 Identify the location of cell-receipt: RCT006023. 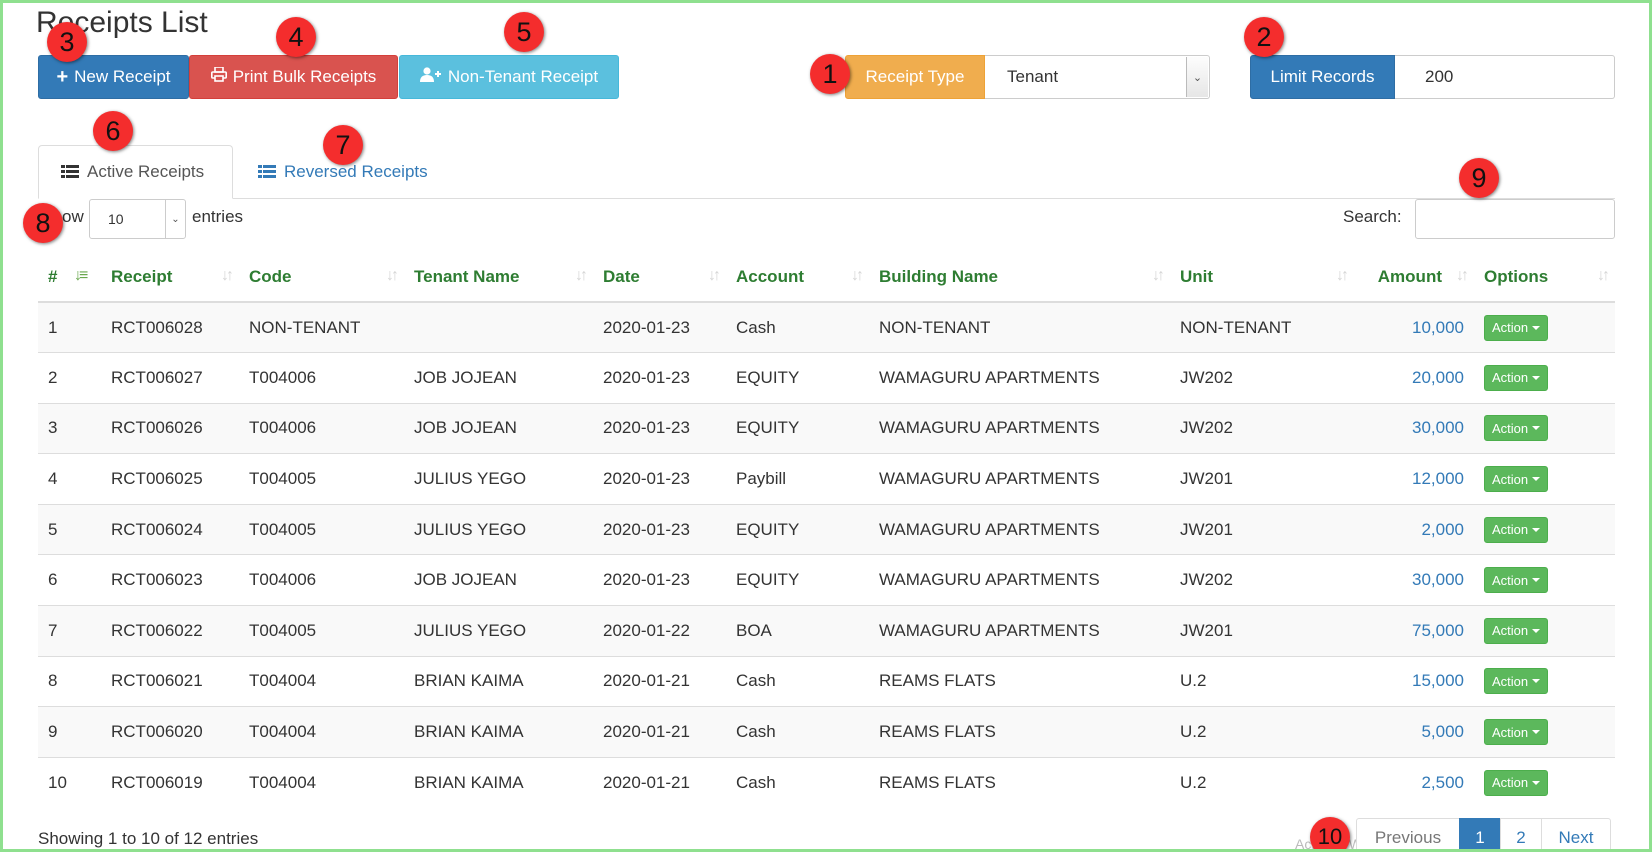
(170, 580).